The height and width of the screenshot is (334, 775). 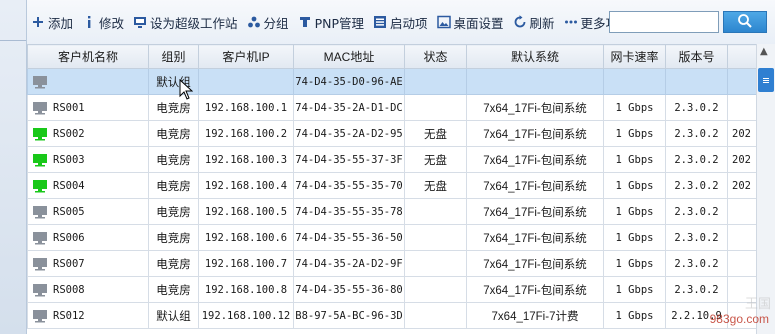 What do you see at coordinates (88, 263) in the screenshot?
I see `cell-client-name: RS007` at bounding box center [88, 263].